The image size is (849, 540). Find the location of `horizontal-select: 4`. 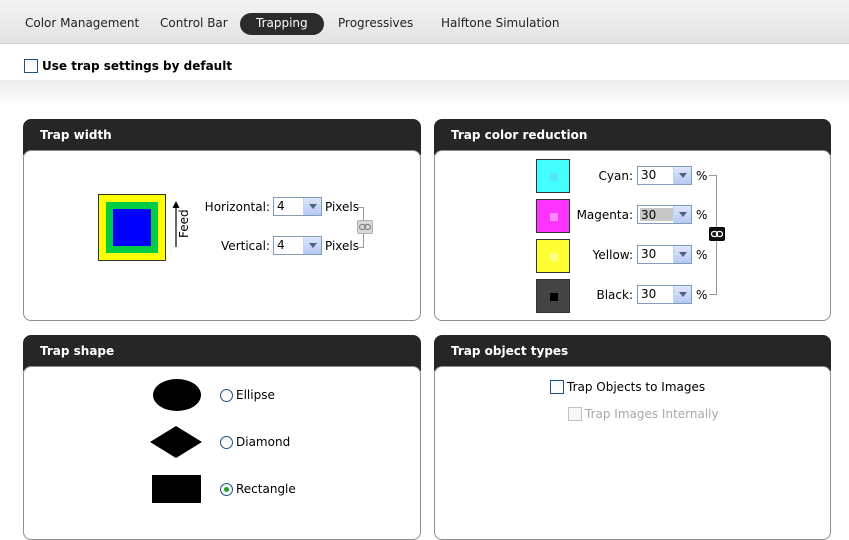

horizontal-select: 4 is located at coordinates (297, 206).